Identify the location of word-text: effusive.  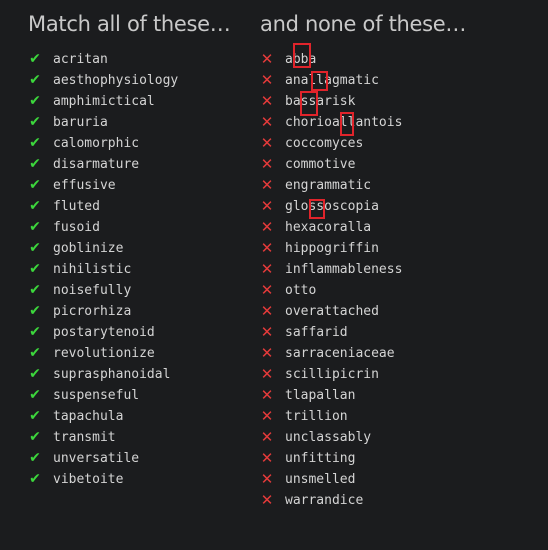
(84, 185).